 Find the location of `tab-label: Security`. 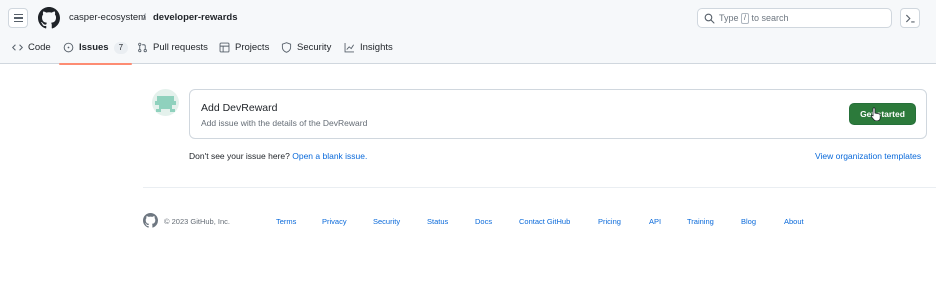

tab-label: Security is located at coordinates (314, 47).